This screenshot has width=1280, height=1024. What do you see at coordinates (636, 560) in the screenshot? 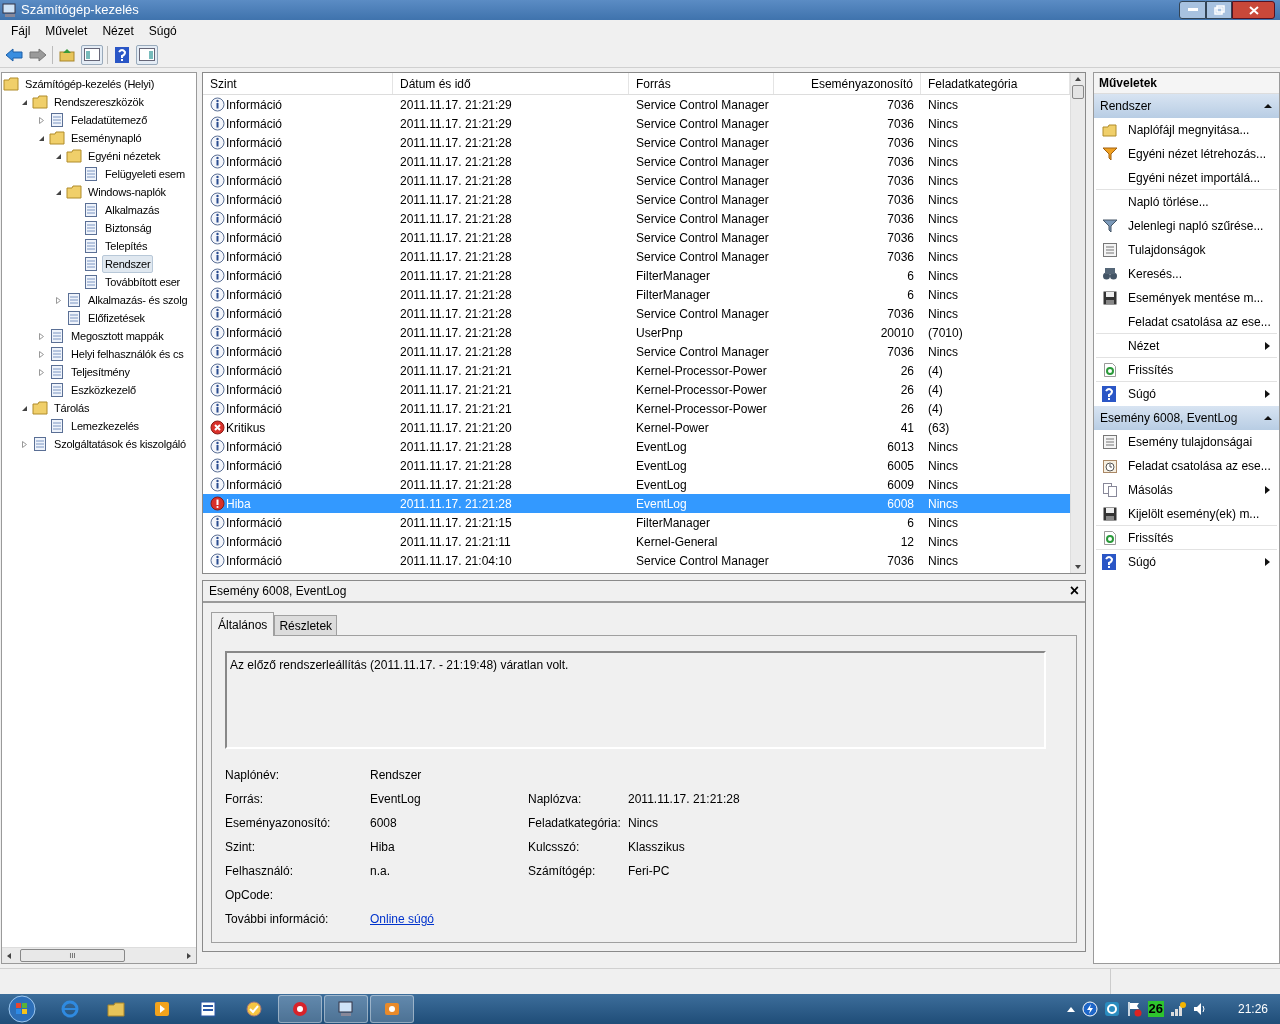
I see `table-row: Információ 2011.11.17. 21:04:10 Service Control Manager 7036 Nincs` at bounding box center [636, 560].